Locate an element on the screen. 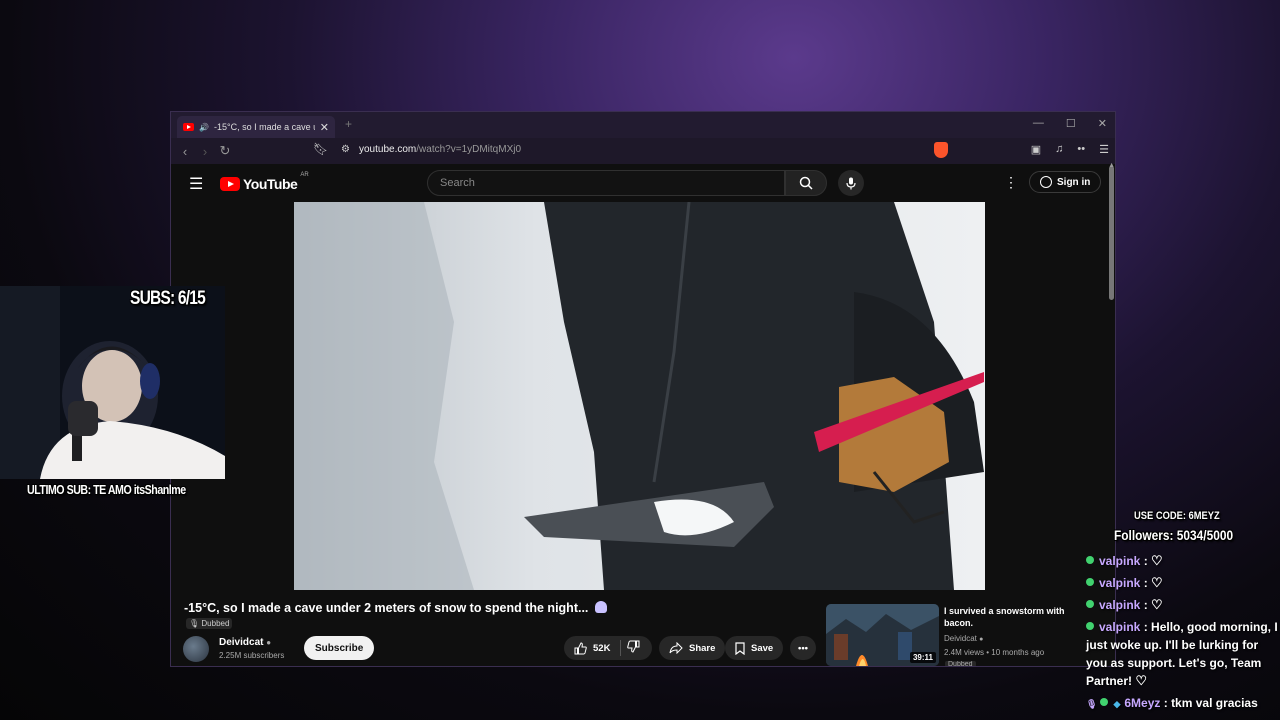 This screenshot has height=720, width=1280. like-dislike-group: 52K is located at coordinates (608, 648).